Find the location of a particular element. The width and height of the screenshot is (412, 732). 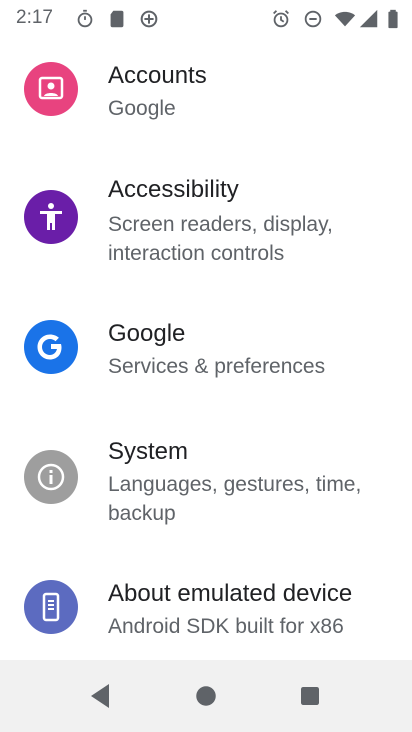

item-subtitle: Services & preferences is located at coordinates (217, 366).